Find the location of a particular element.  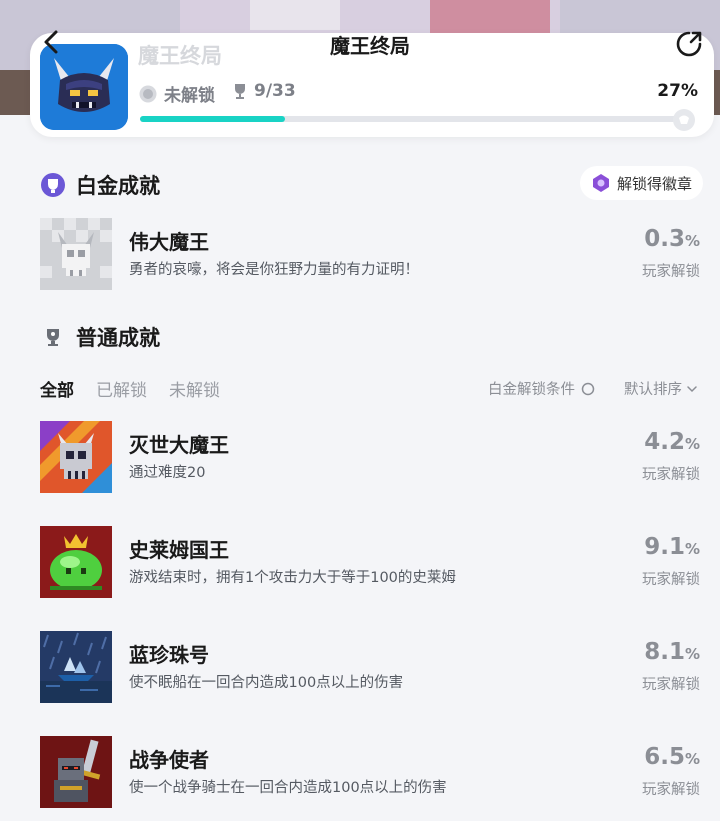

tab-unlocked: 已解锁 is located at coordinates (121, 388).